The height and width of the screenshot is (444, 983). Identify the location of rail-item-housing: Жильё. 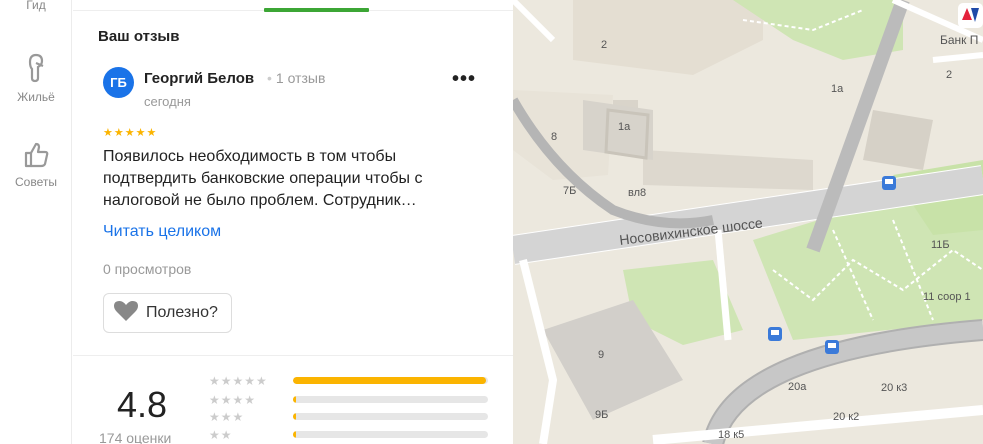
(36, 78).